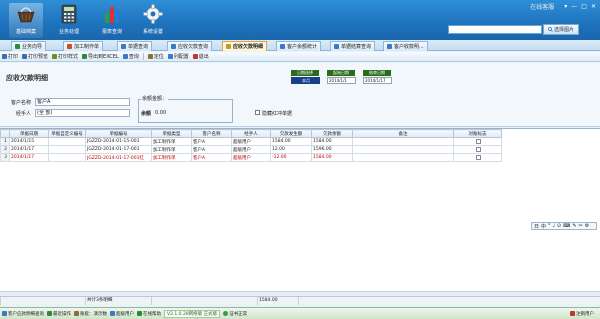 Image resolution: width=600 pixels, height=319 pixels. I want to click on customer-field: 客户A, so click(82, 102).